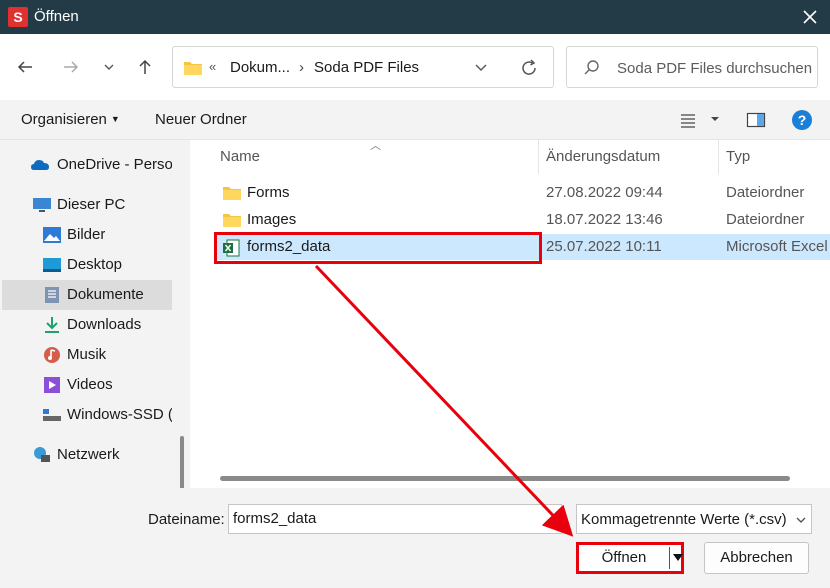  Describe the element at coordinates (240, 156) in the screenshot. I see `column-header-name: Name` at that location.